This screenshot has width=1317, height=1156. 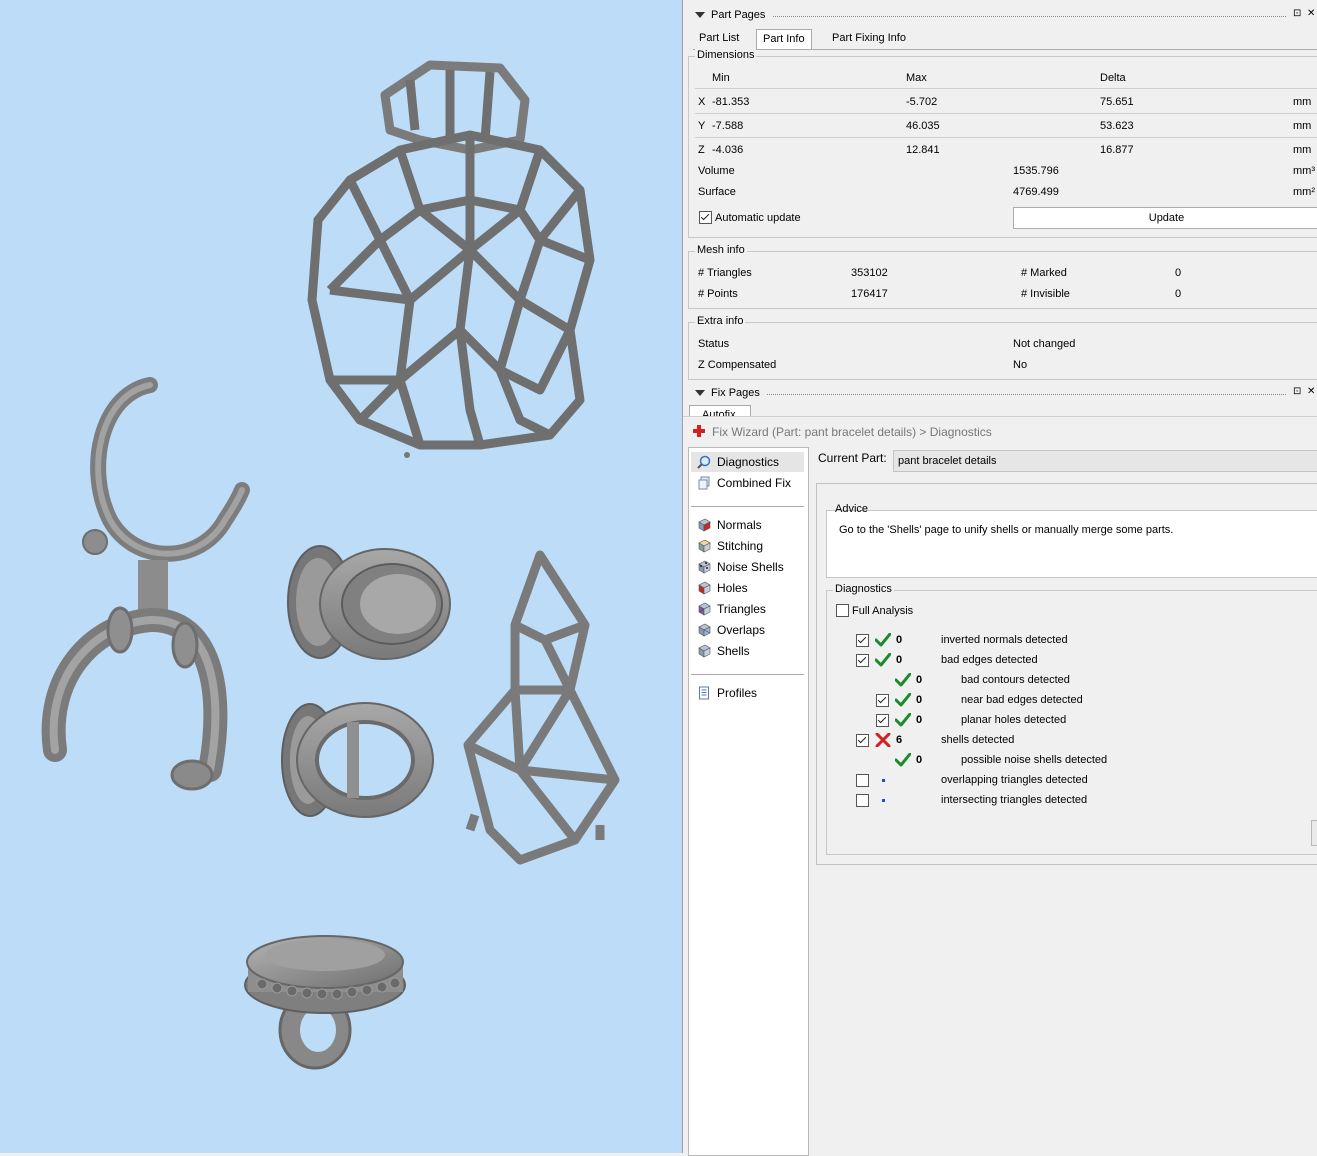 What do you see at coordinates (1014, 780) in the screenshot?
I see `diagnostic-text: overlapping triangles detected` at bounding box center [1014, 780].